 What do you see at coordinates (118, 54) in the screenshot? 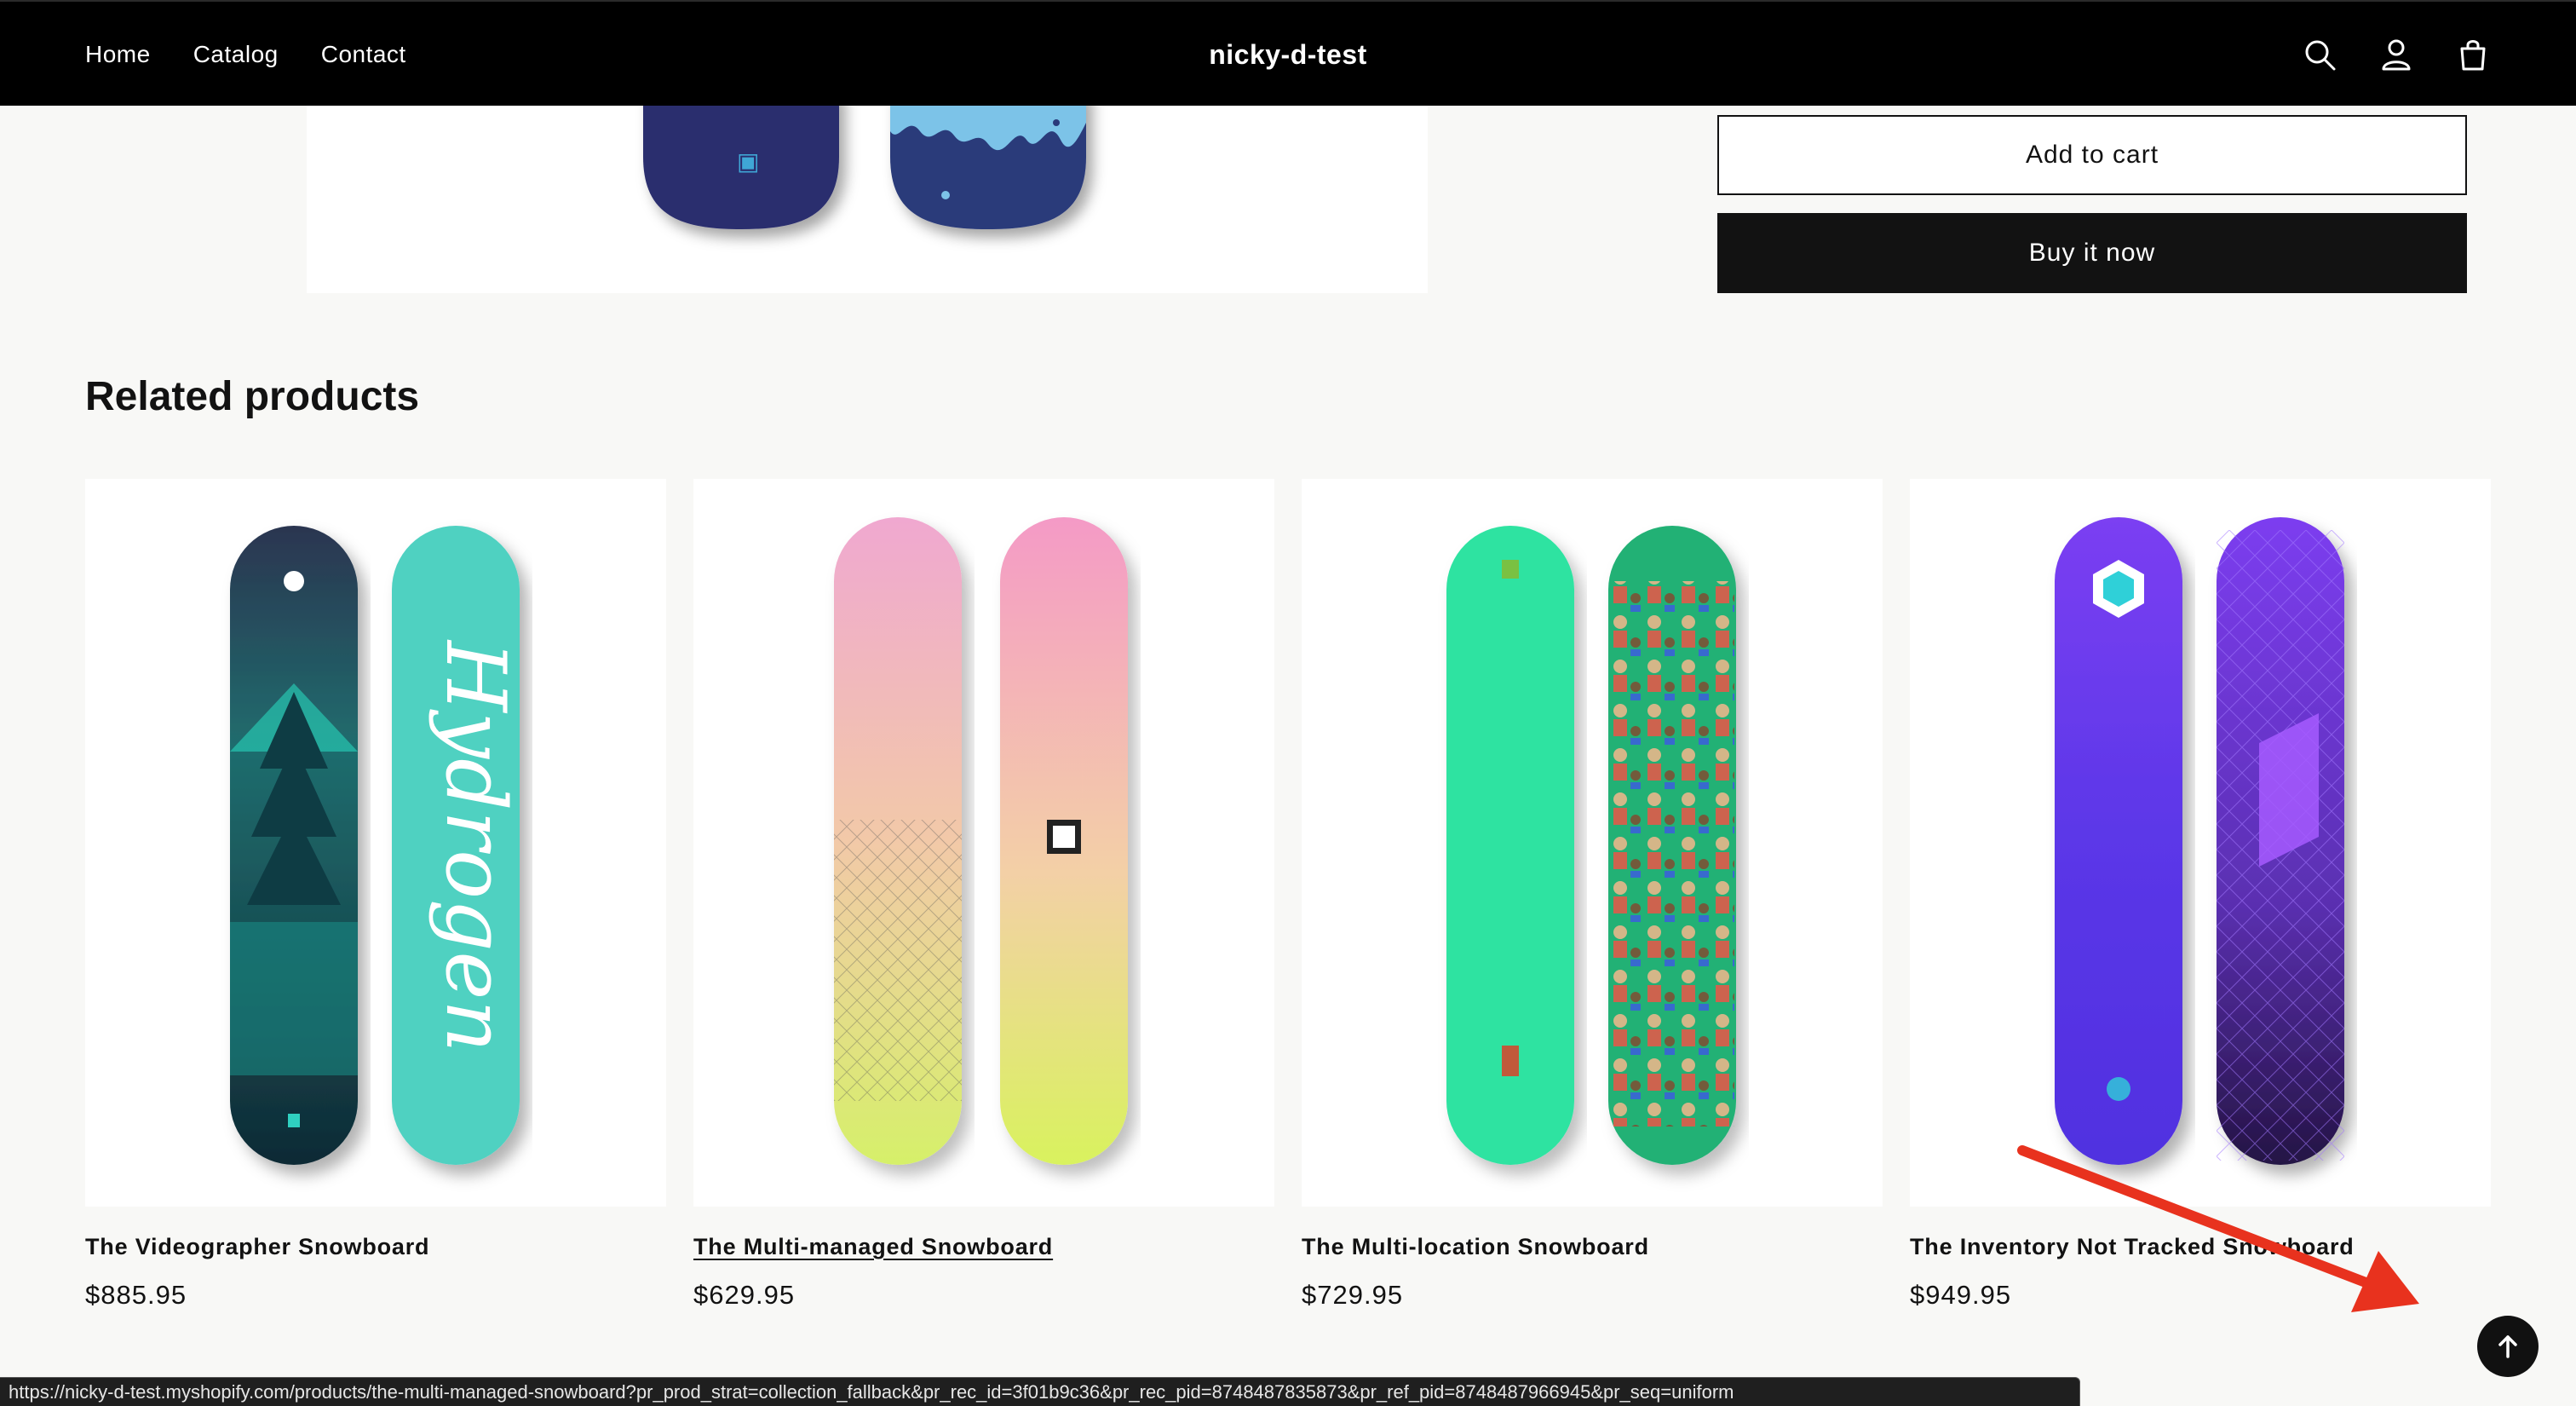
I see `nav-home: Home` at bounding box center [118, 54].